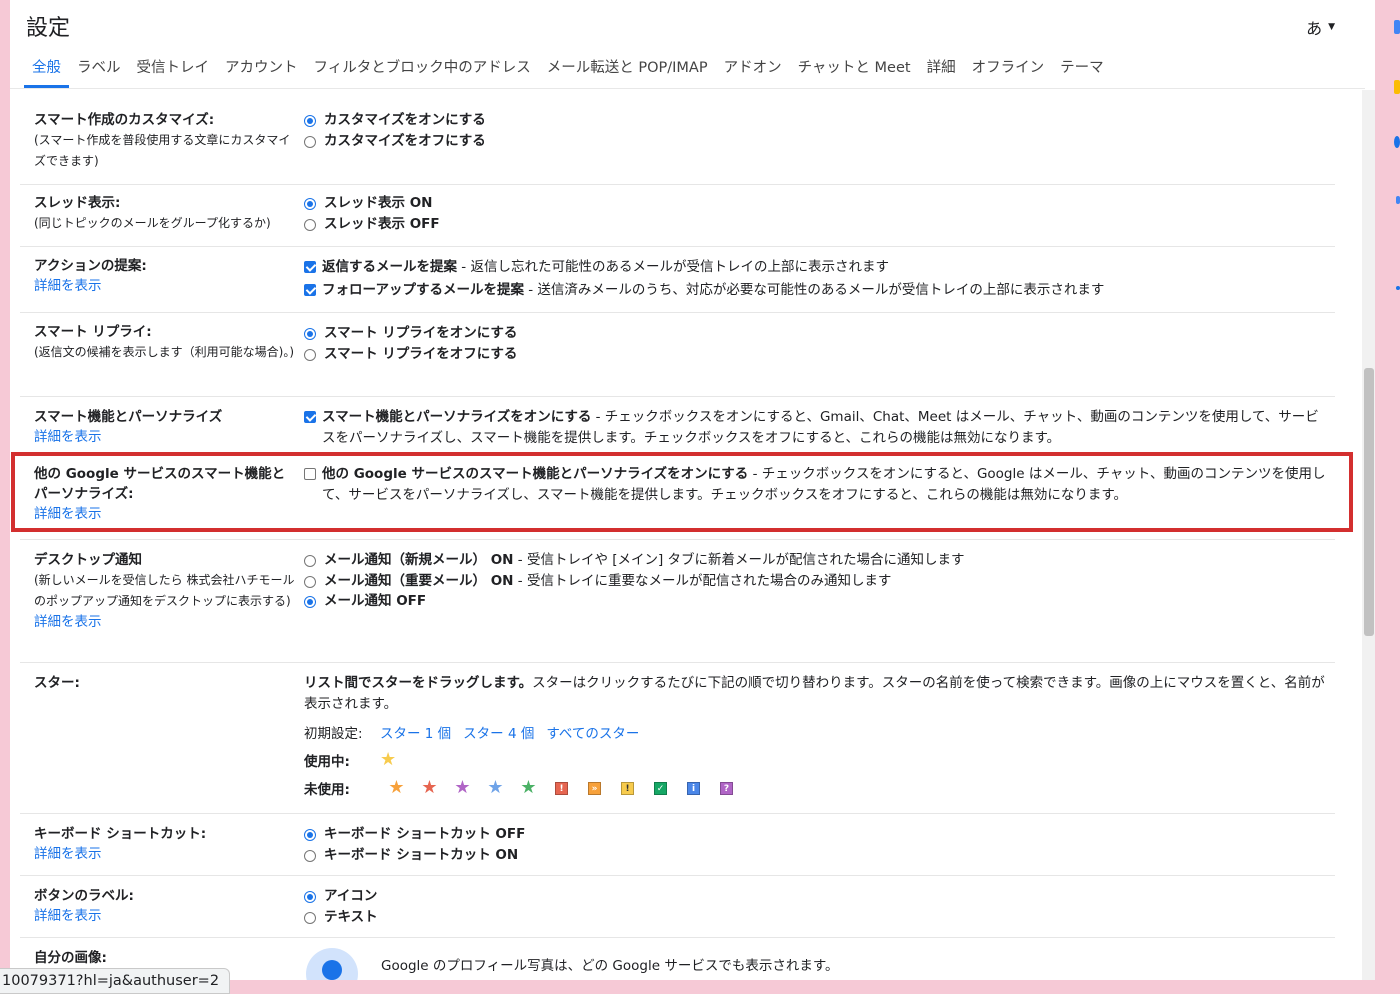  What do you see at coordinates (498, 732) in the screenshot?
I see `preset-4-stars: スター 4 個` at bounding box center [498, 732].